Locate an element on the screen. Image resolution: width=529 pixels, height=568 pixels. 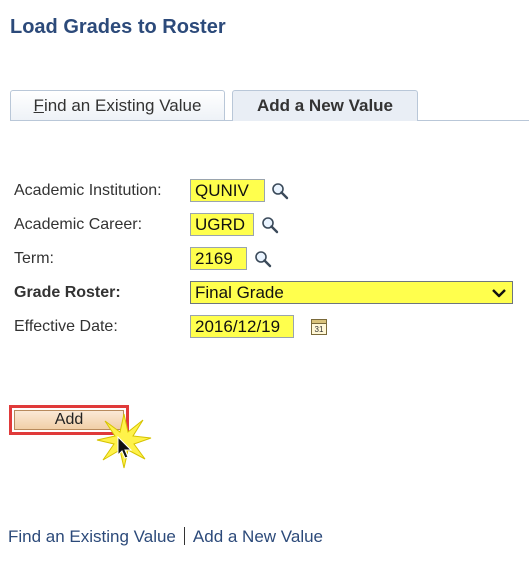
page-title: Load Grades to Roster is located at coordinates (118, 27).